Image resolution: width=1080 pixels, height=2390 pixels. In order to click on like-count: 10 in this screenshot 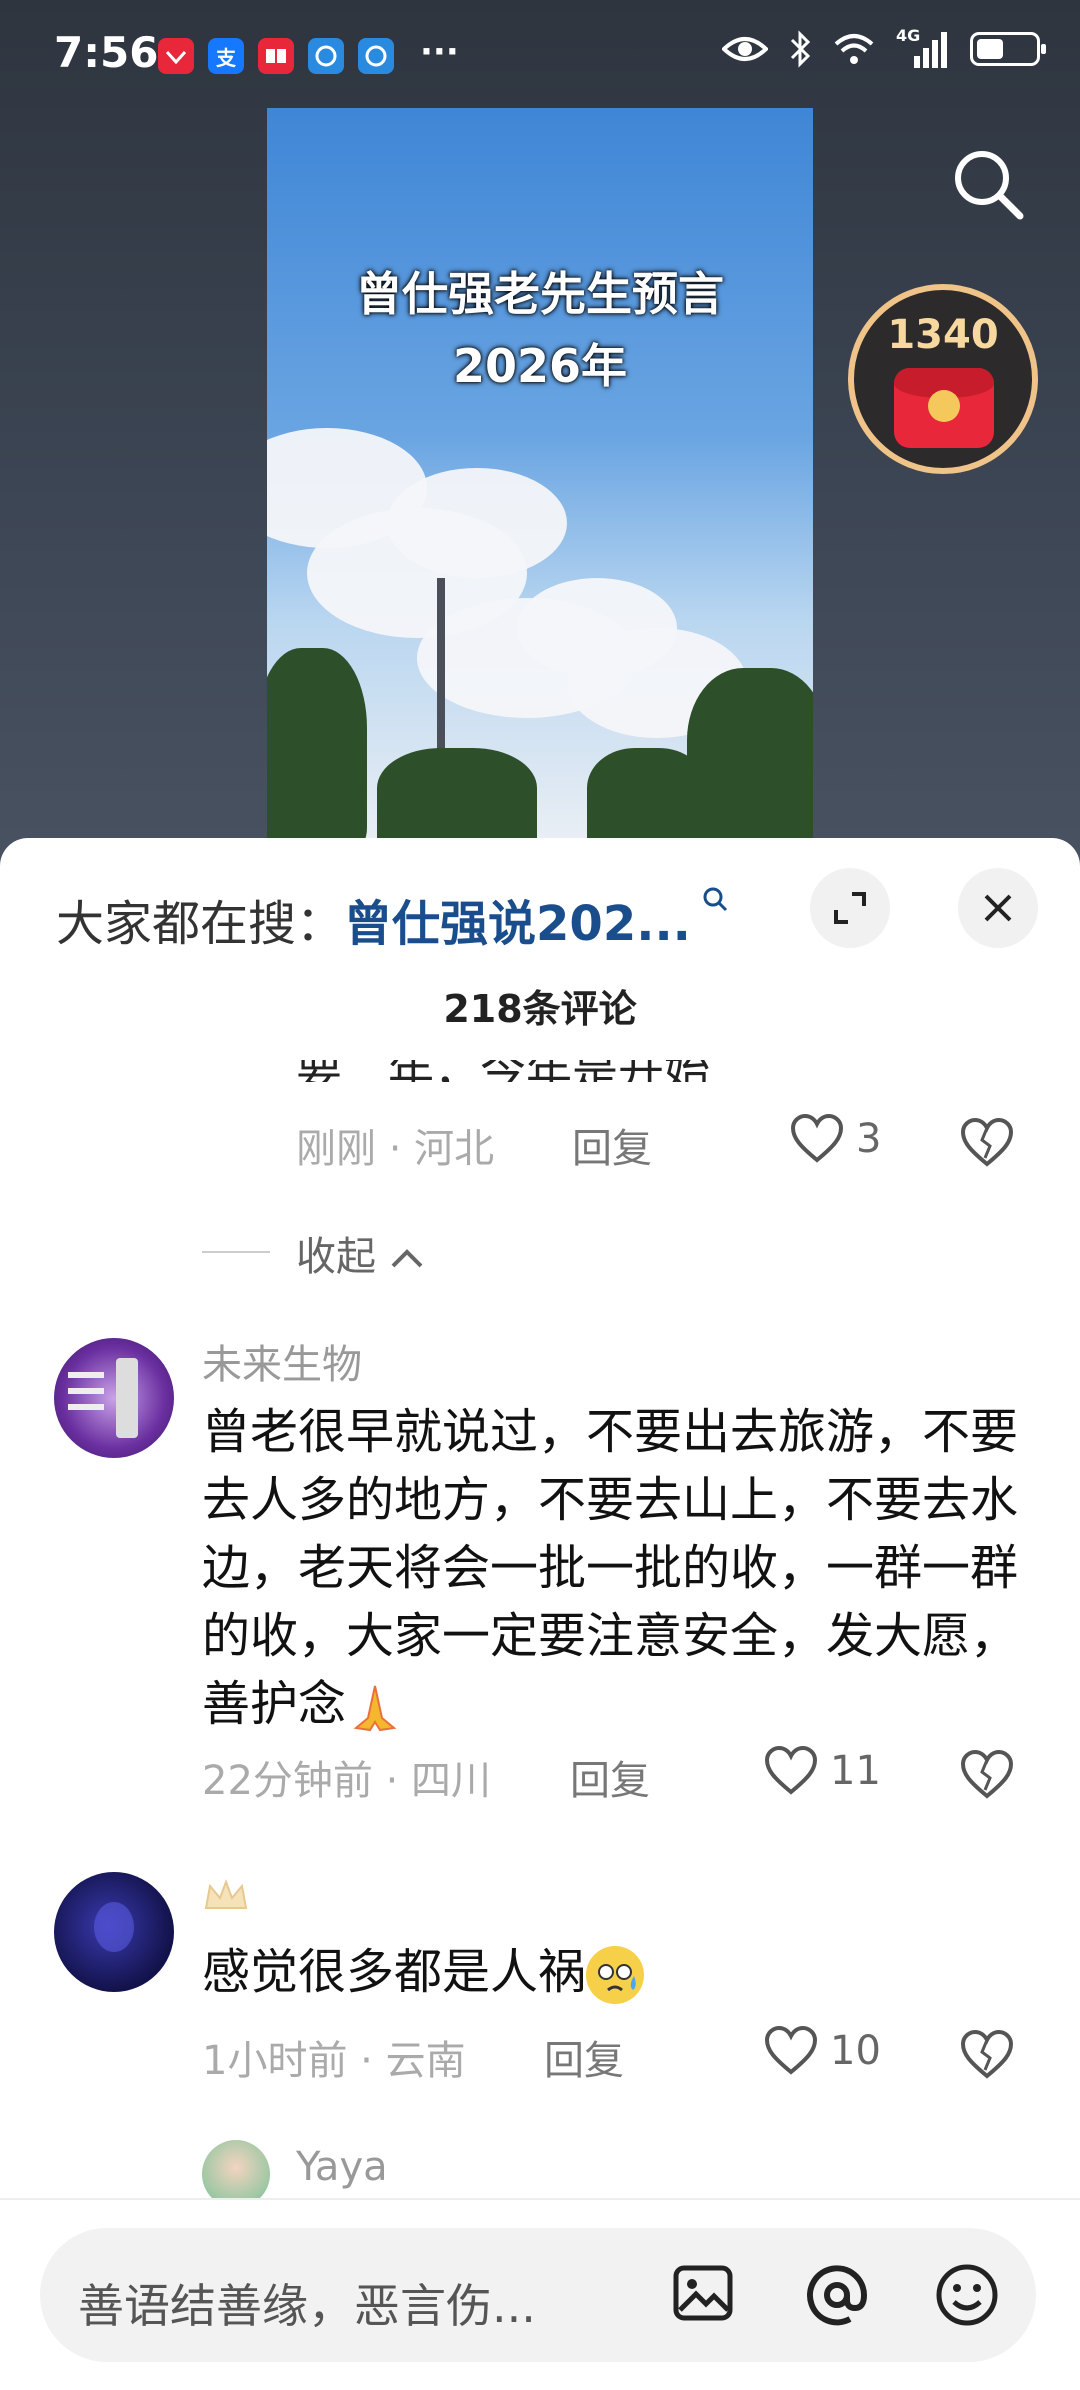, I will do `click(855, 2051)`.